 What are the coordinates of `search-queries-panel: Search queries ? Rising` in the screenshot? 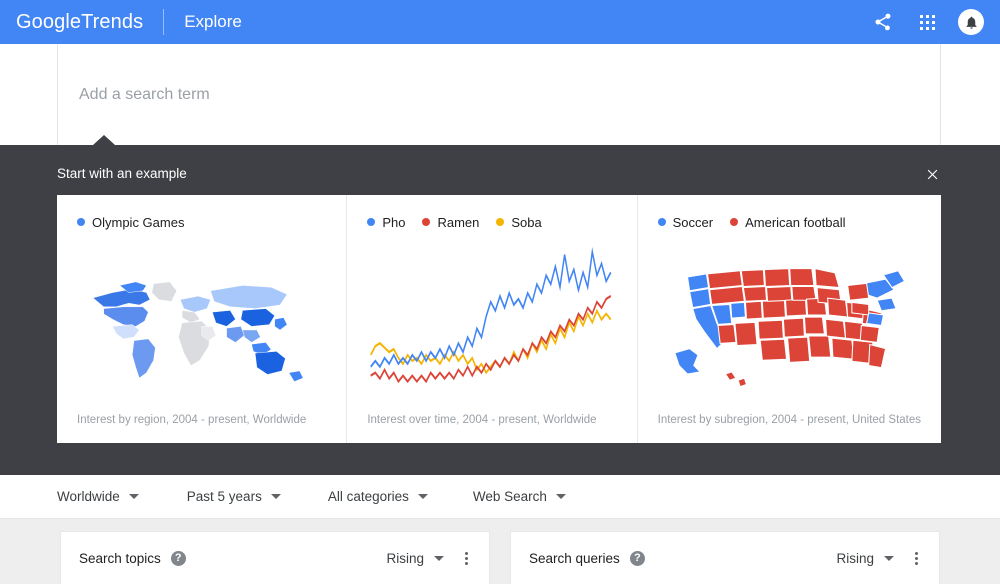 It's located at (725, 557).